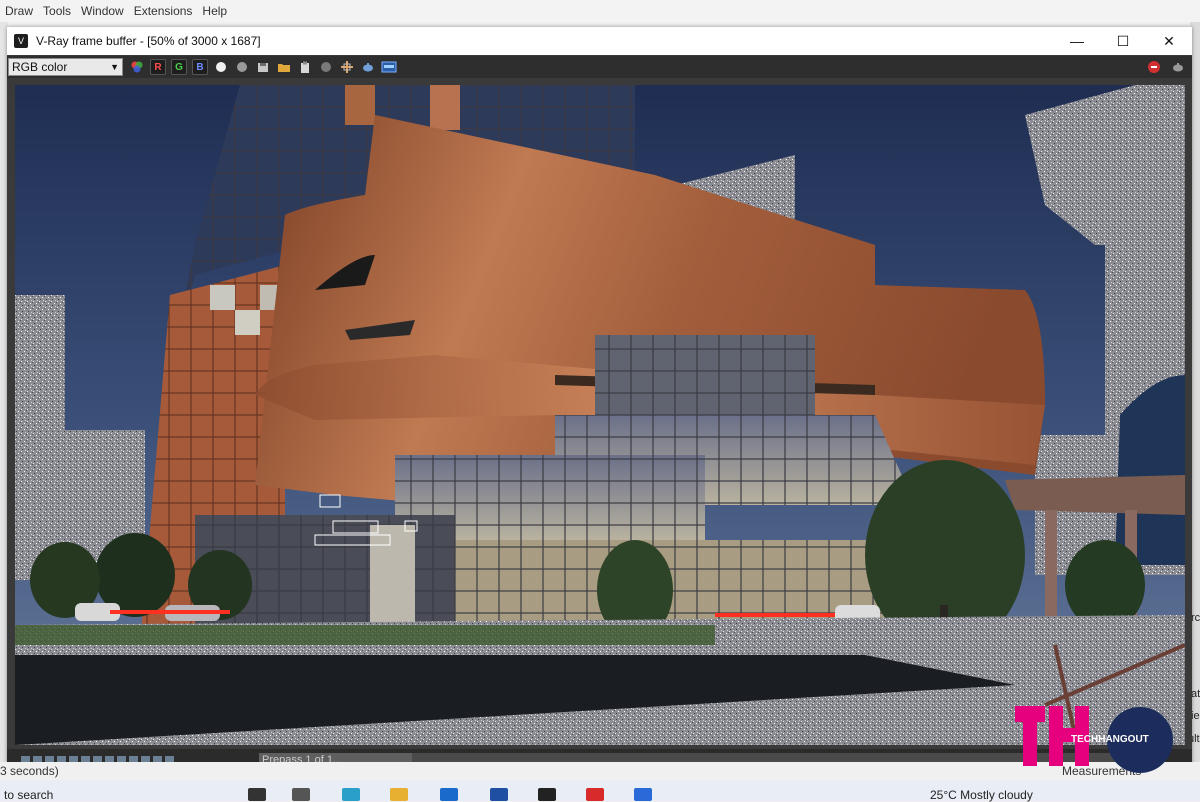 The height and width of the screenshot is (802, 1200). What do you see at coordinates (389, 67) in the screenshot?
I see `vfb-settings-icon` at bounding box center [389, 67].